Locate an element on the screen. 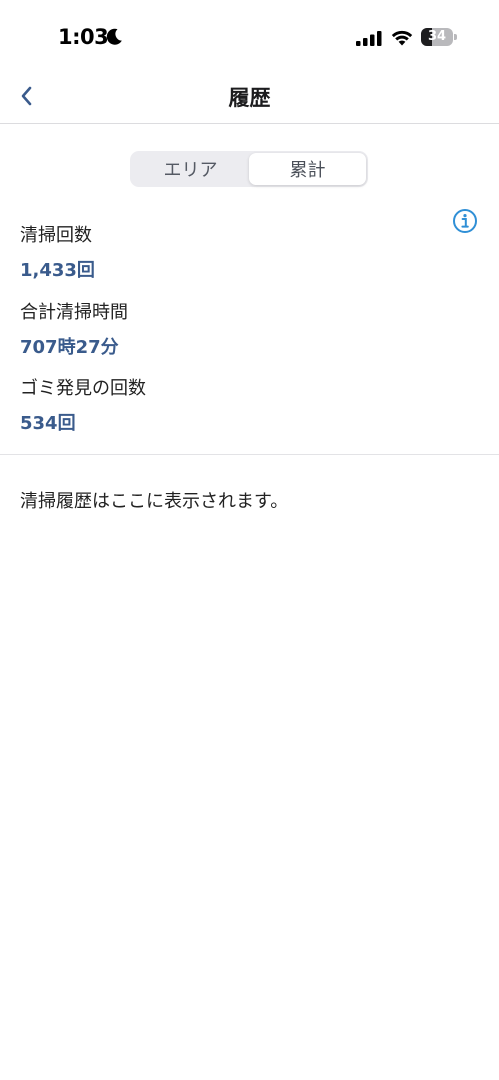 This screenshot has width=499, height=1080. status-bar: 1:03 34 is located at coordinates (249, 36).